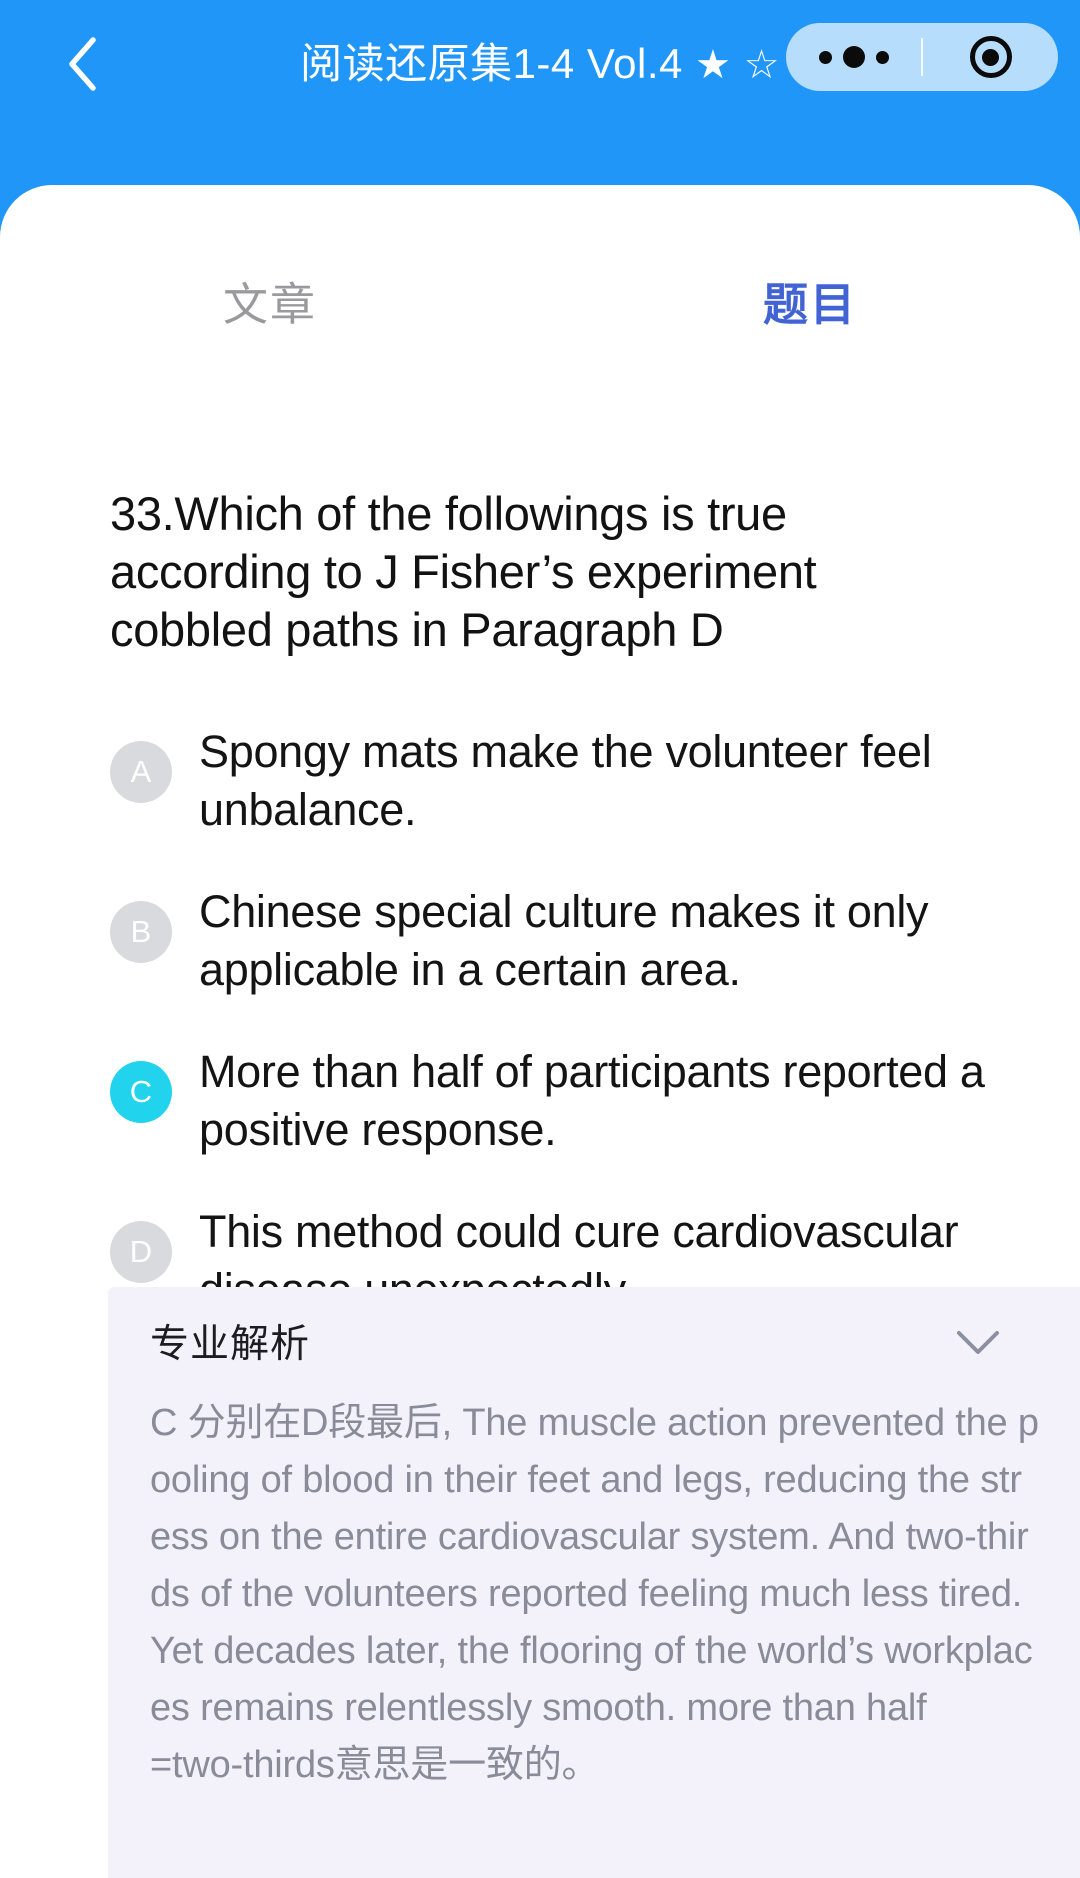  I want to click on tab-article-label: 文章, so click(269, 304).